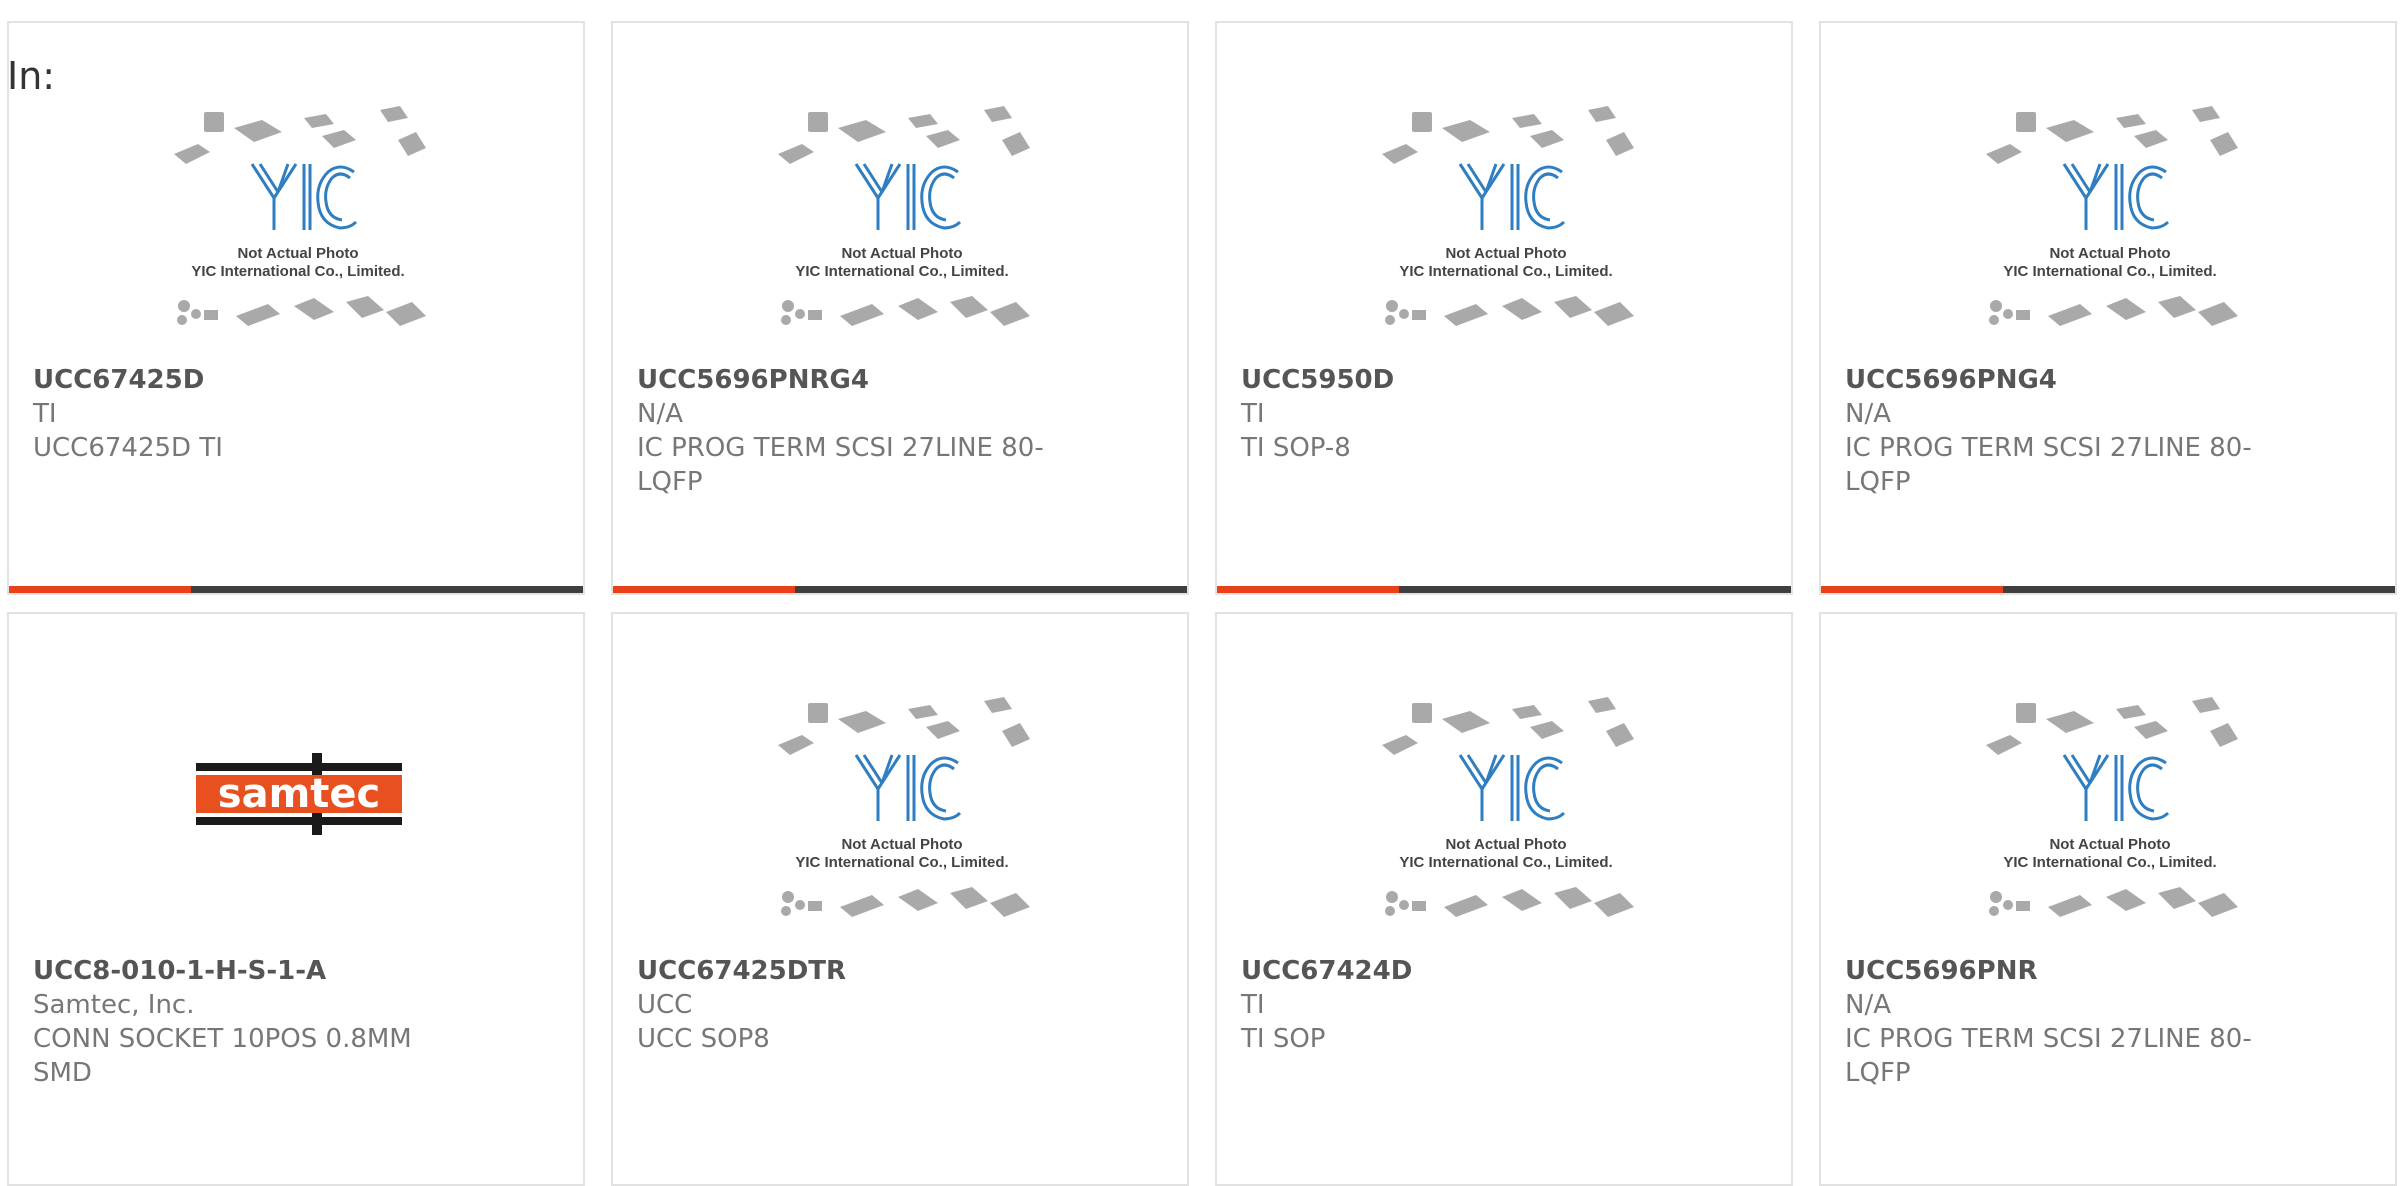  I want to click on part-number-link: UCC8-010-1-H-S-1-A, so click(253, 971).